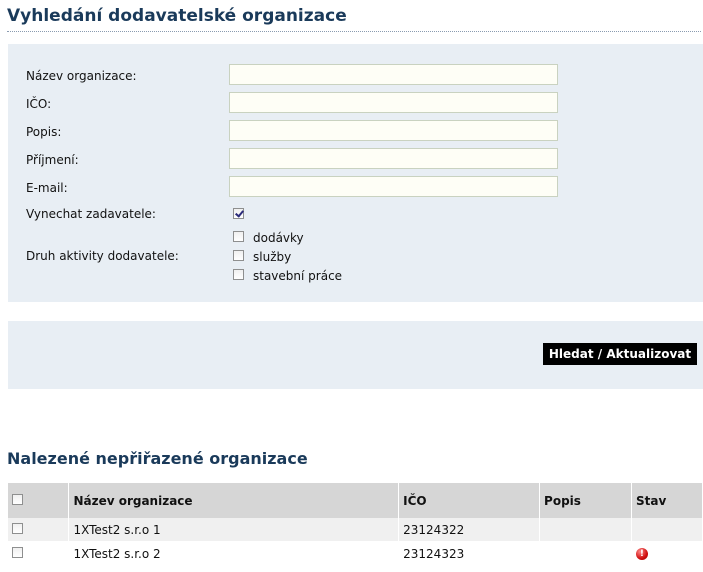 The image size is (703, 572). I want to click on row-status: !, so click(667, 553).